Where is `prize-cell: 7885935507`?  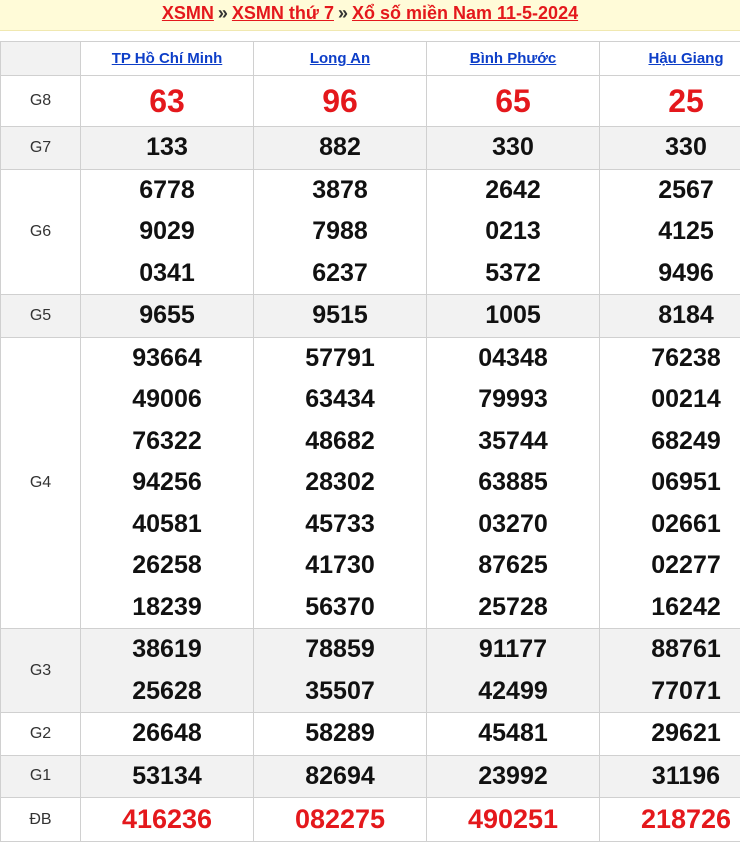
prize-cell: 7885935507 is located at coordinates (340, 671).